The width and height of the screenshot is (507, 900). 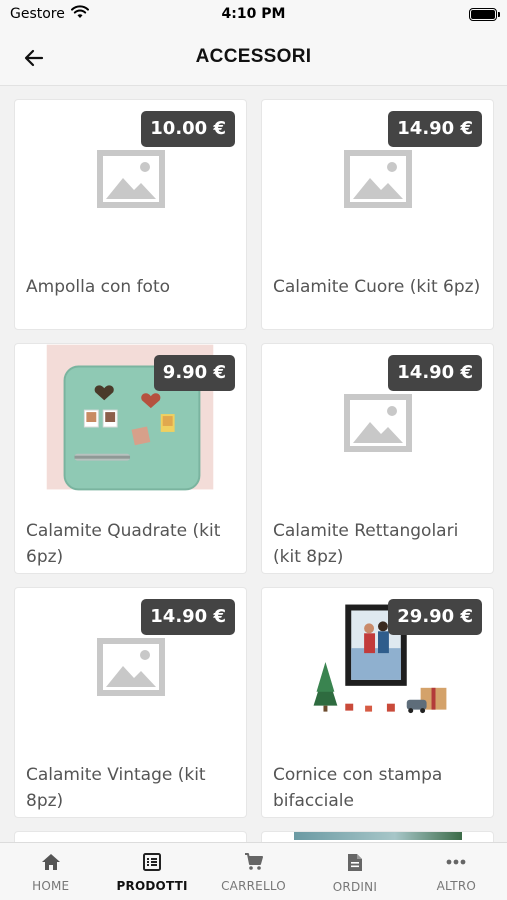 What do you see at coordinates (98, 287) in the screenshot?
I see `product-name: Ampolla con foto` at bounding box center [98, 287].